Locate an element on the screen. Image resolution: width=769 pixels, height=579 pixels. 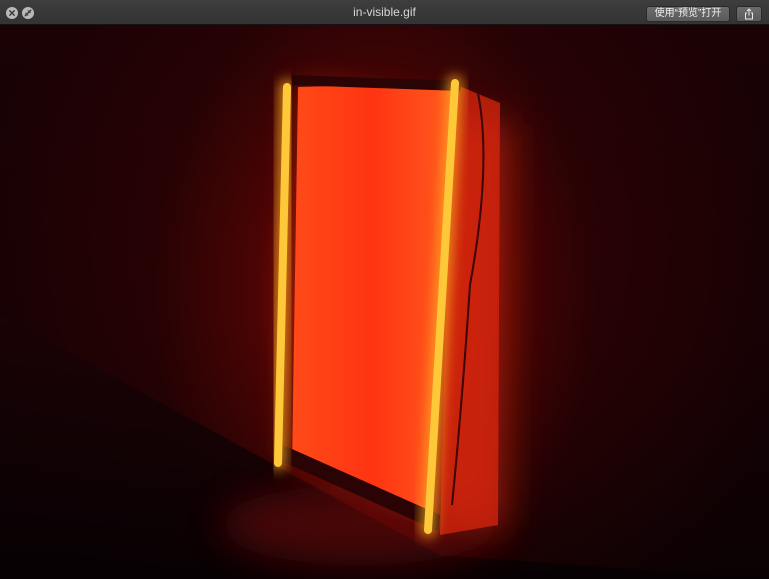
close-button is located at coordinates (12, 13).